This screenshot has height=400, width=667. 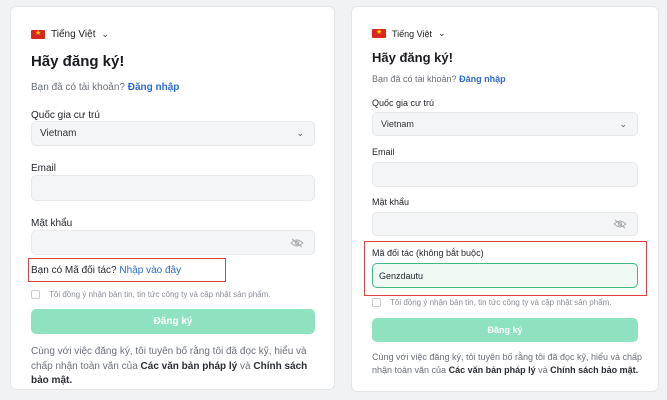 I want to click on partner-code-prompt: Bạn có Mã đối tác? Nhập vào đây, so click(x=106, y=270).